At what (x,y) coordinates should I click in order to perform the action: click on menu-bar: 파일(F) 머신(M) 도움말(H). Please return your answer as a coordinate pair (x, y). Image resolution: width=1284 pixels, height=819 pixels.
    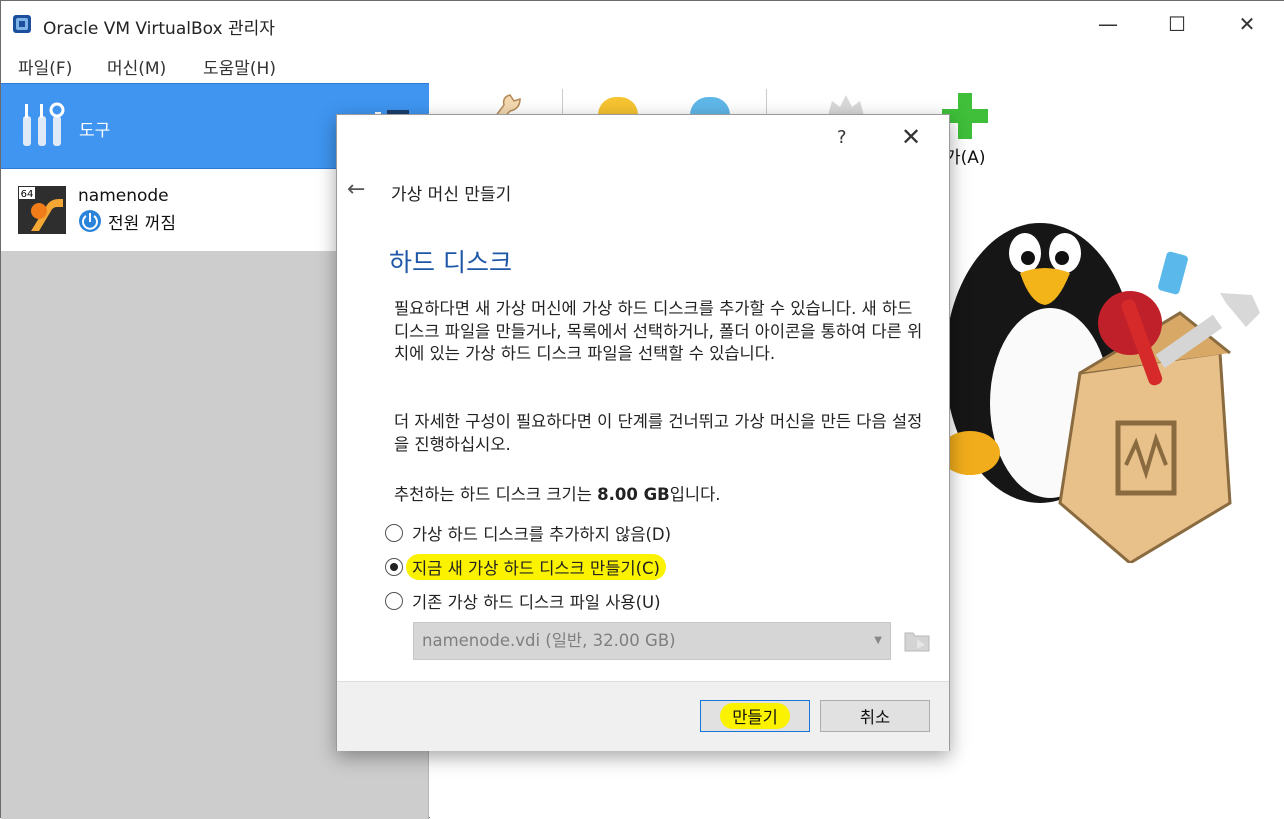
    Looking at the image, I should click on (642, 65).